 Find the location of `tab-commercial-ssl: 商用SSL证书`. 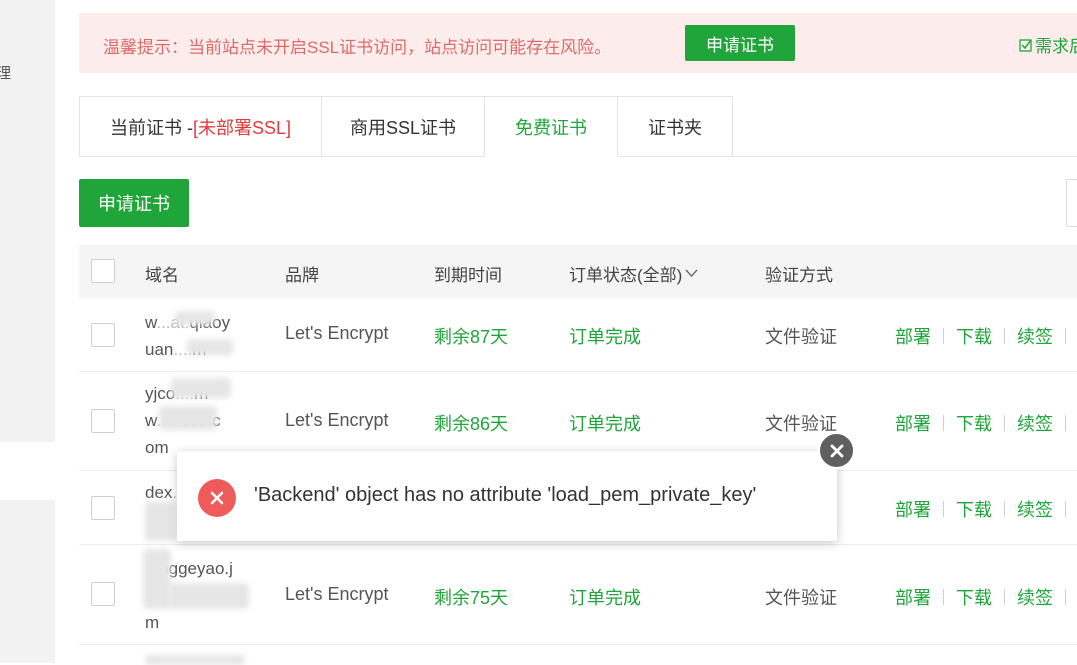

tab-commercial-ssl: 商用SSL证书 is located at coordinates (403, 126).